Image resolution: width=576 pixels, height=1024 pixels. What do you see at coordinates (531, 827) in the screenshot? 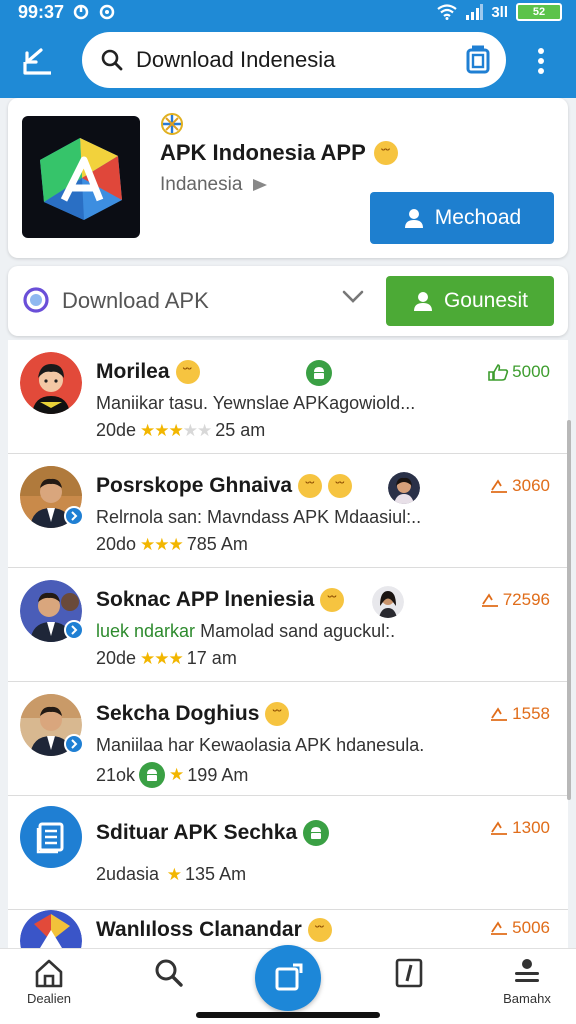
I see `download-count-value: 1300` at bounding box center [531, 827].